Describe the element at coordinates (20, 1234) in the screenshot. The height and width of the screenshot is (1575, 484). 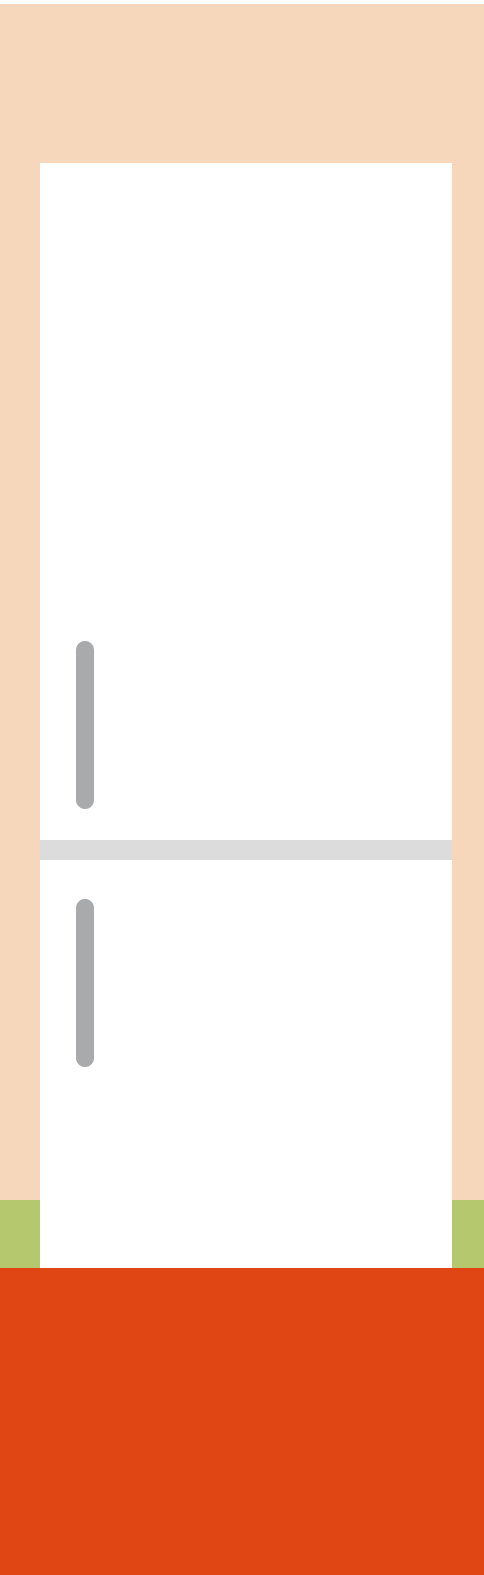
I see `baseboard-left` at that location.